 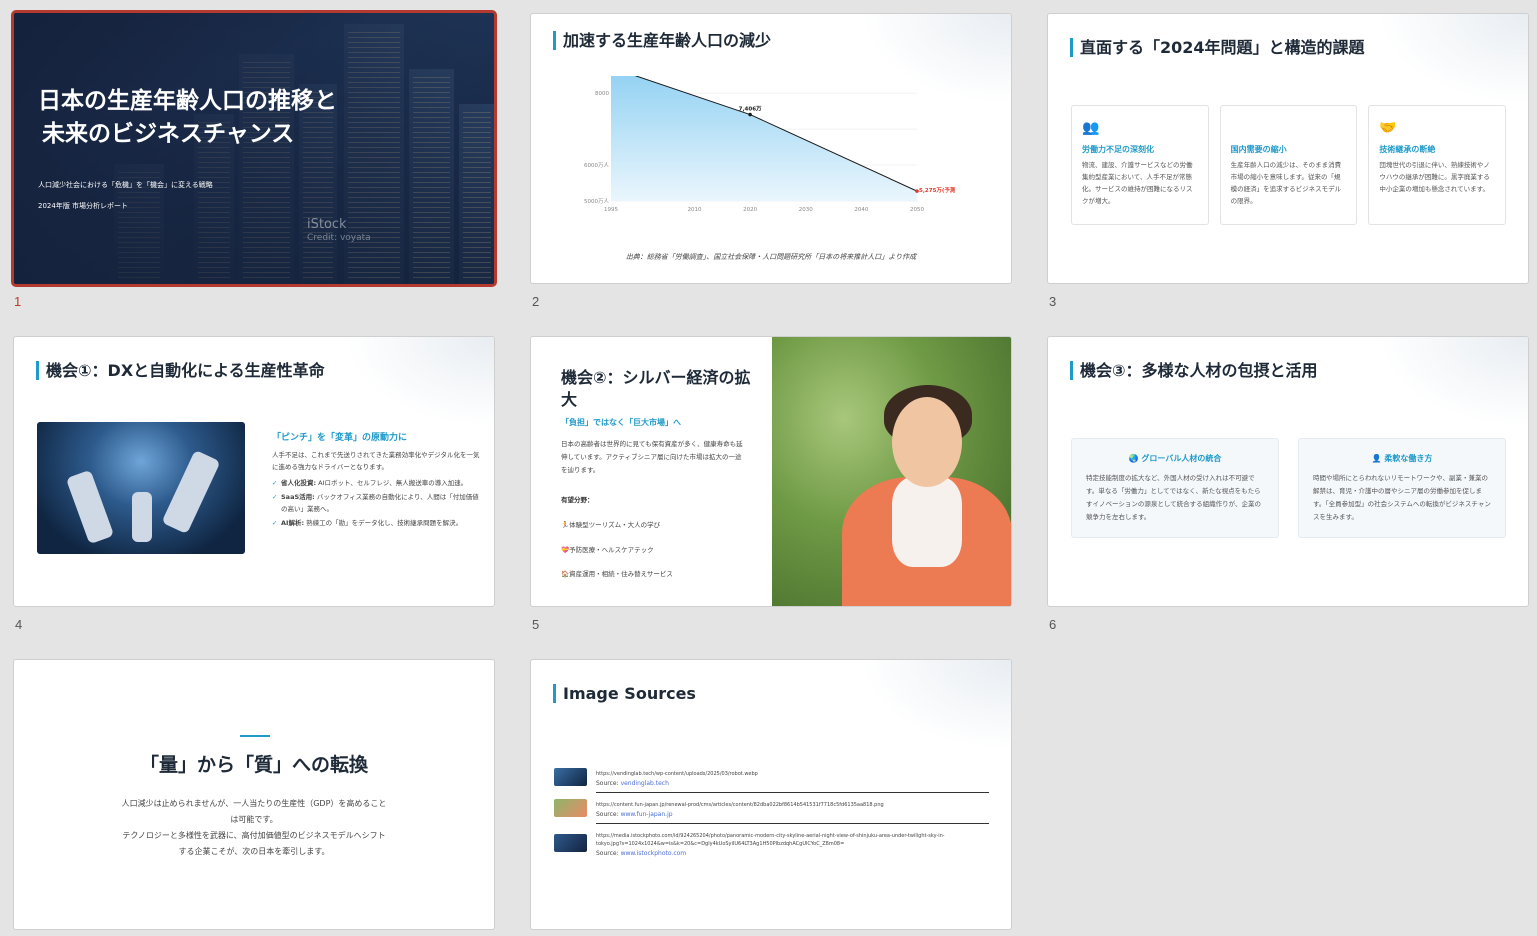 What do you see at coordinates (383, 523) in the screenshot?
I see `item-text: 熟練工の「勘」をデータ化し、技術継承問題を解決。` at bounding box center [383, 523].